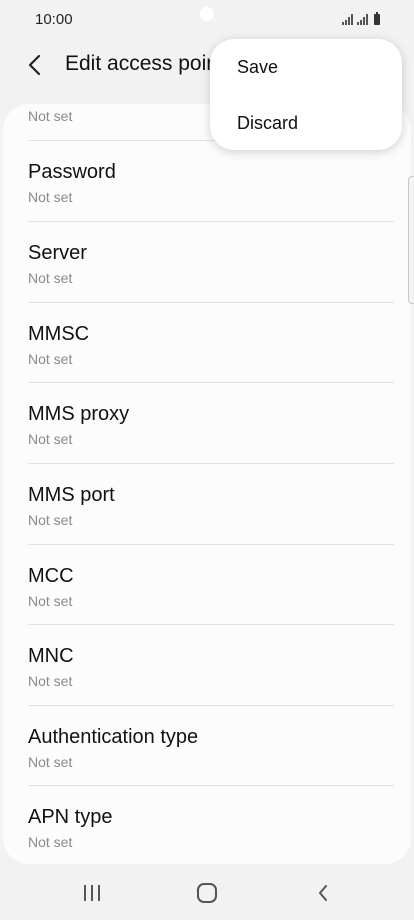  What do you see at coordinates (207, 180) in the screenshot?
I see `settings-row-password: Password Not set` at bounding box center [207, 180].